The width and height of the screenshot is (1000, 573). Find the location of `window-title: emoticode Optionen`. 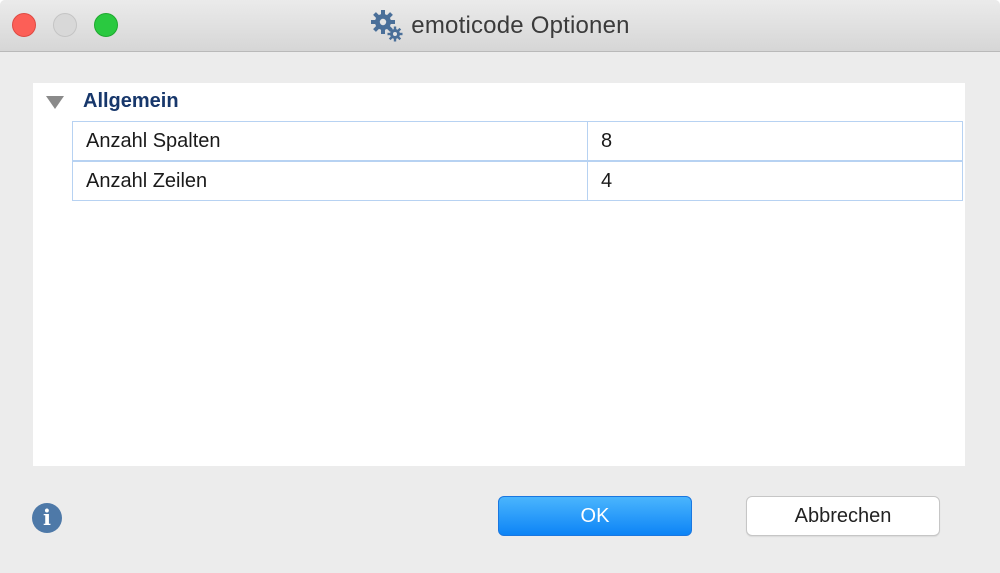

window-title: emoticode Optionen is located at coordinates (520, 25).